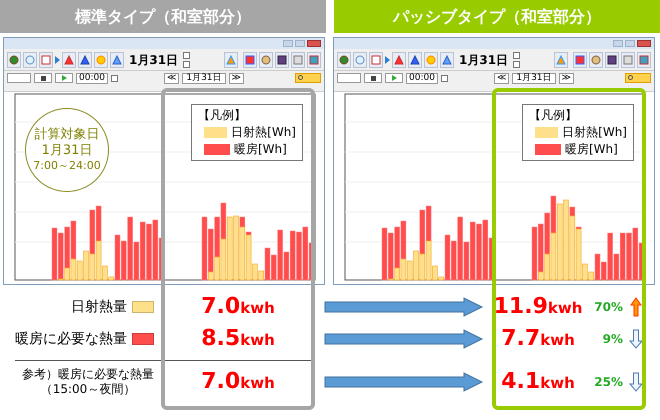  Describe the element at coordinates (67, 135) in the screenshot. I see `note-text: 計算対象日` at that location.